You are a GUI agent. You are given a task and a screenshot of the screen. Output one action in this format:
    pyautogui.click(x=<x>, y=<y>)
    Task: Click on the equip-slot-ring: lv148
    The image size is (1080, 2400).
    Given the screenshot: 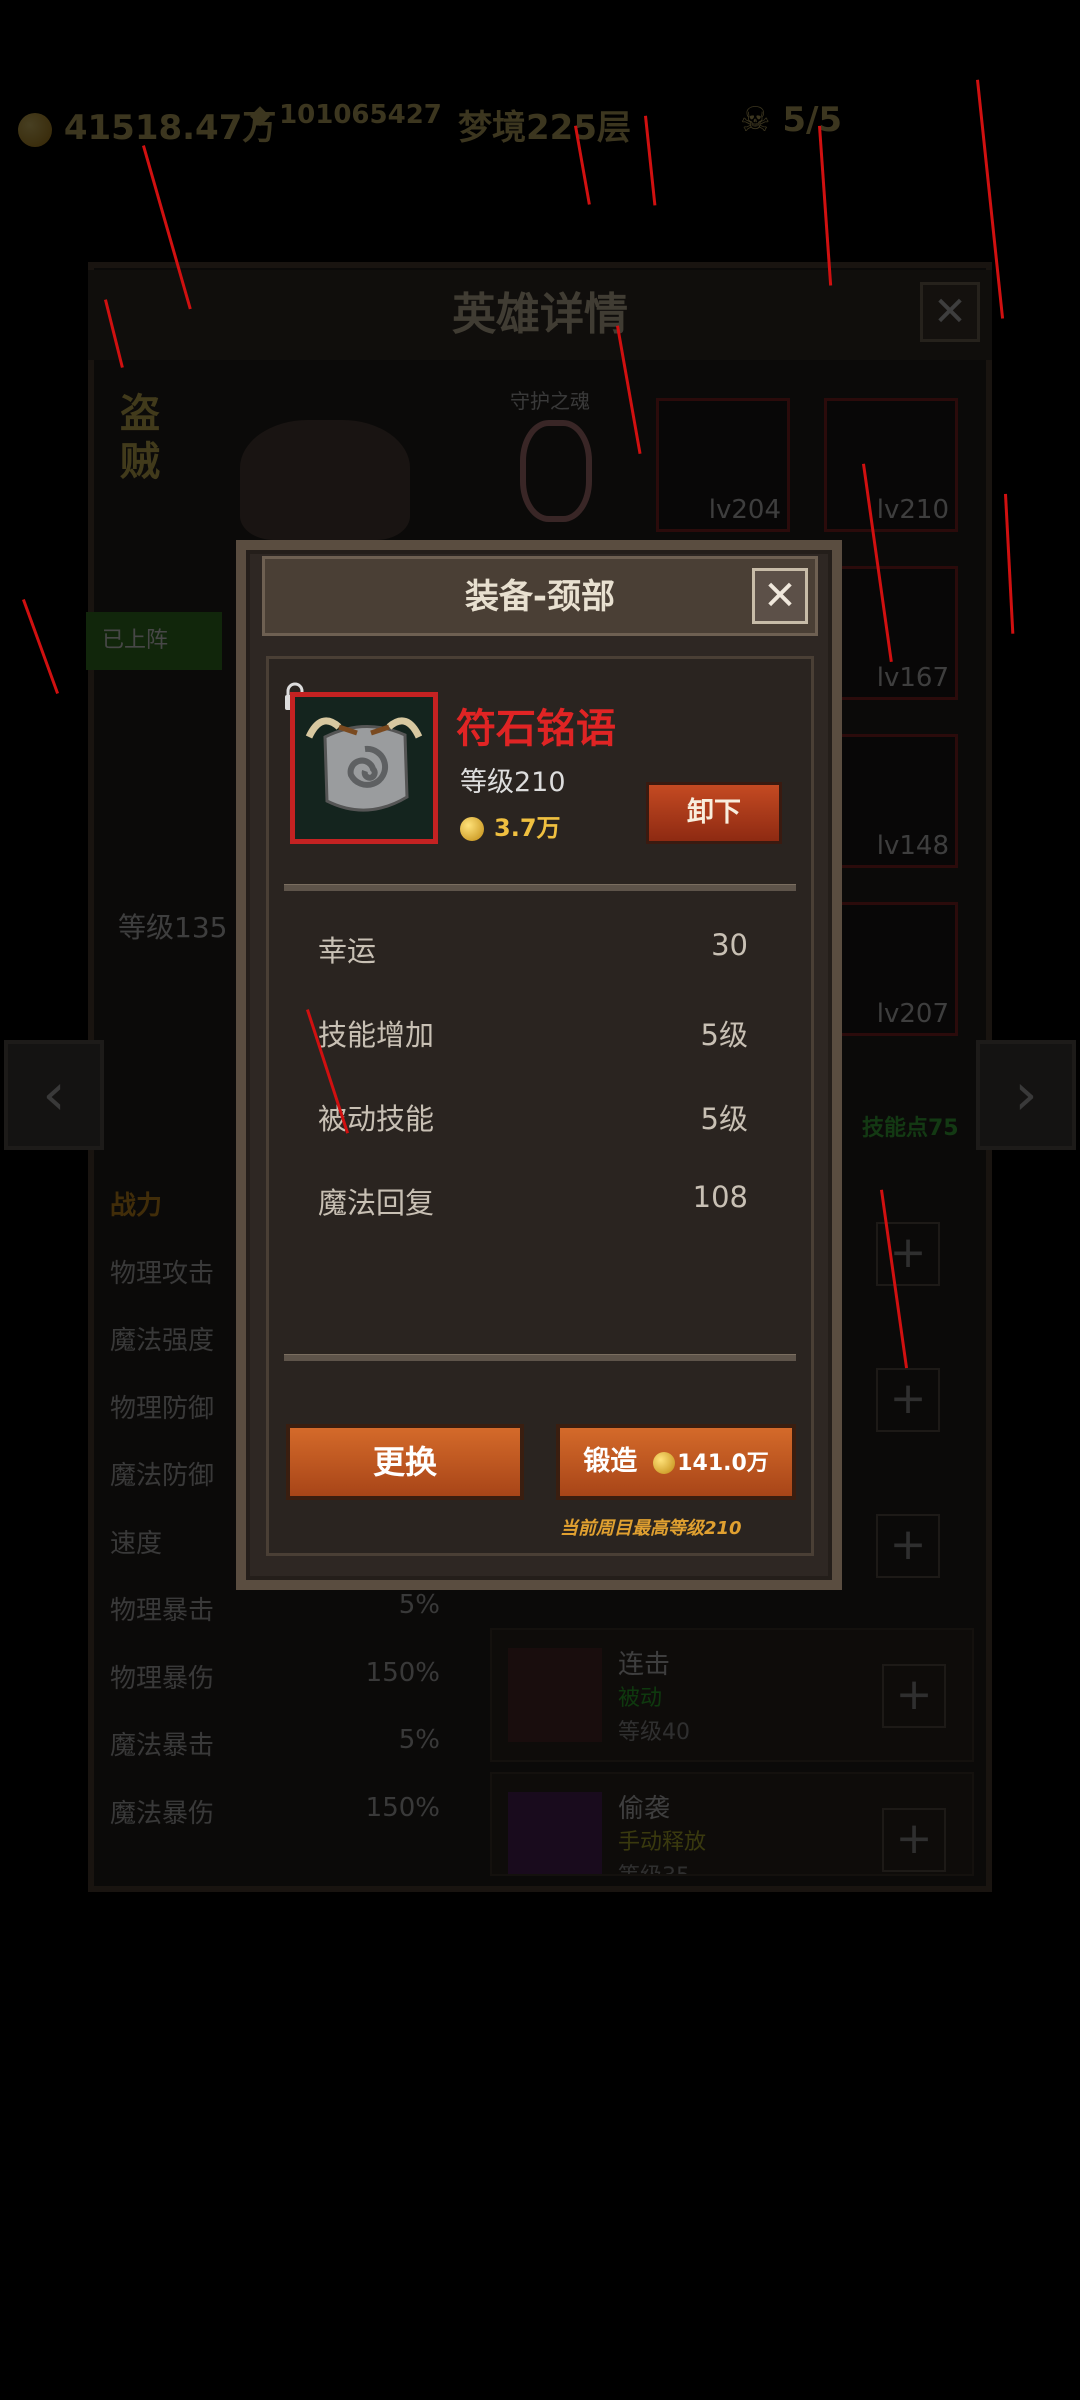 What is the action you would take?
    pyautogui.click(x=891, y=801)
    